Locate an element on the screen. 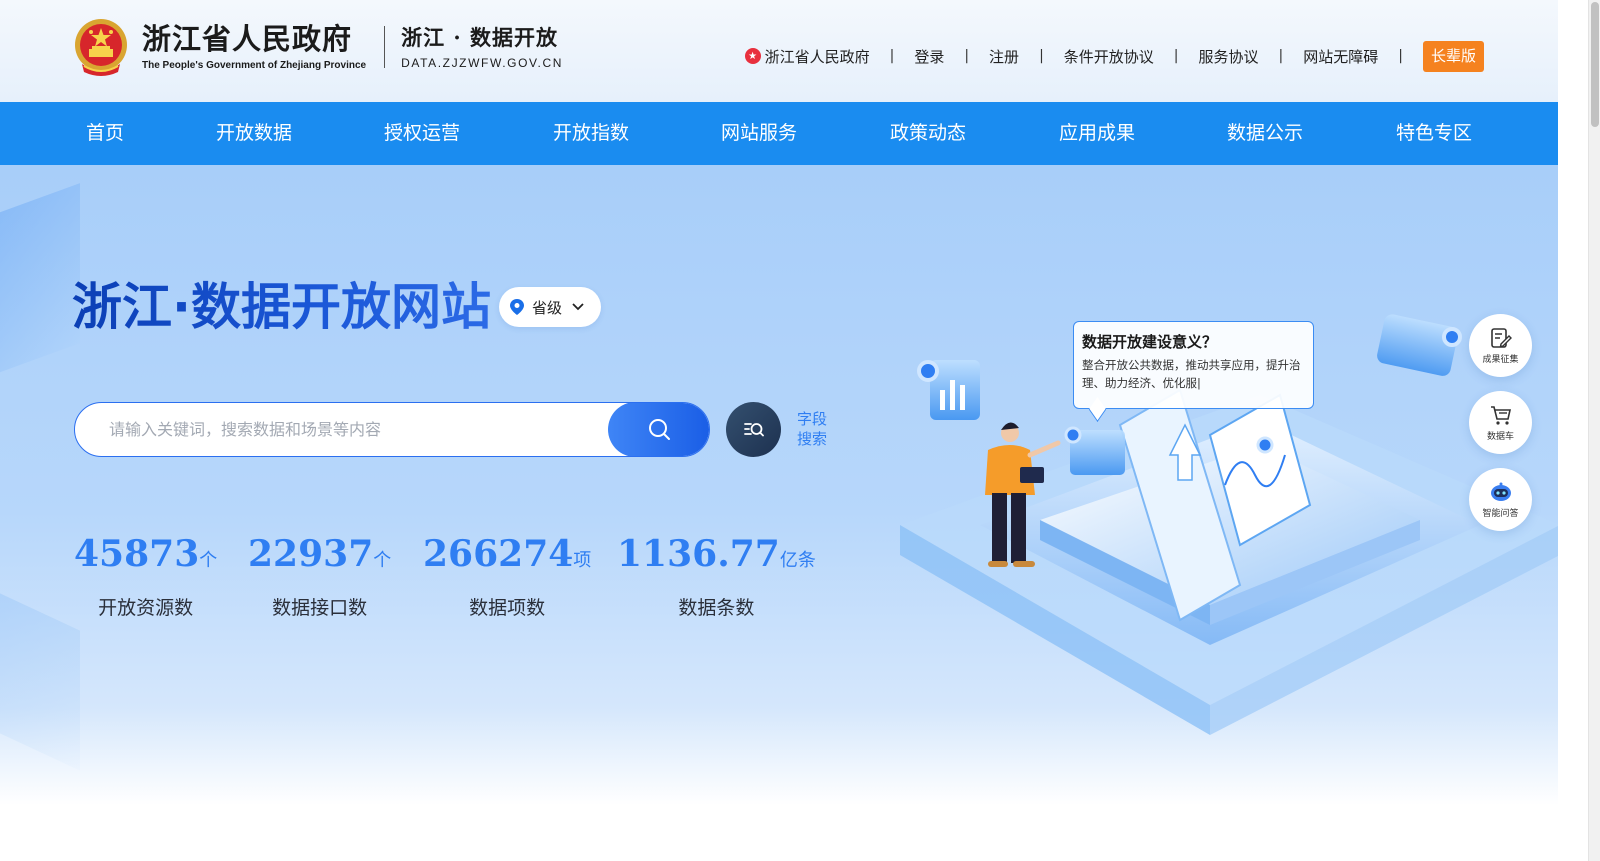 Image resolution: width=1600 pixels, height=861 pixels. stat-open-resources: 45873个 开放资源数 is located at coordinates (145, 575).